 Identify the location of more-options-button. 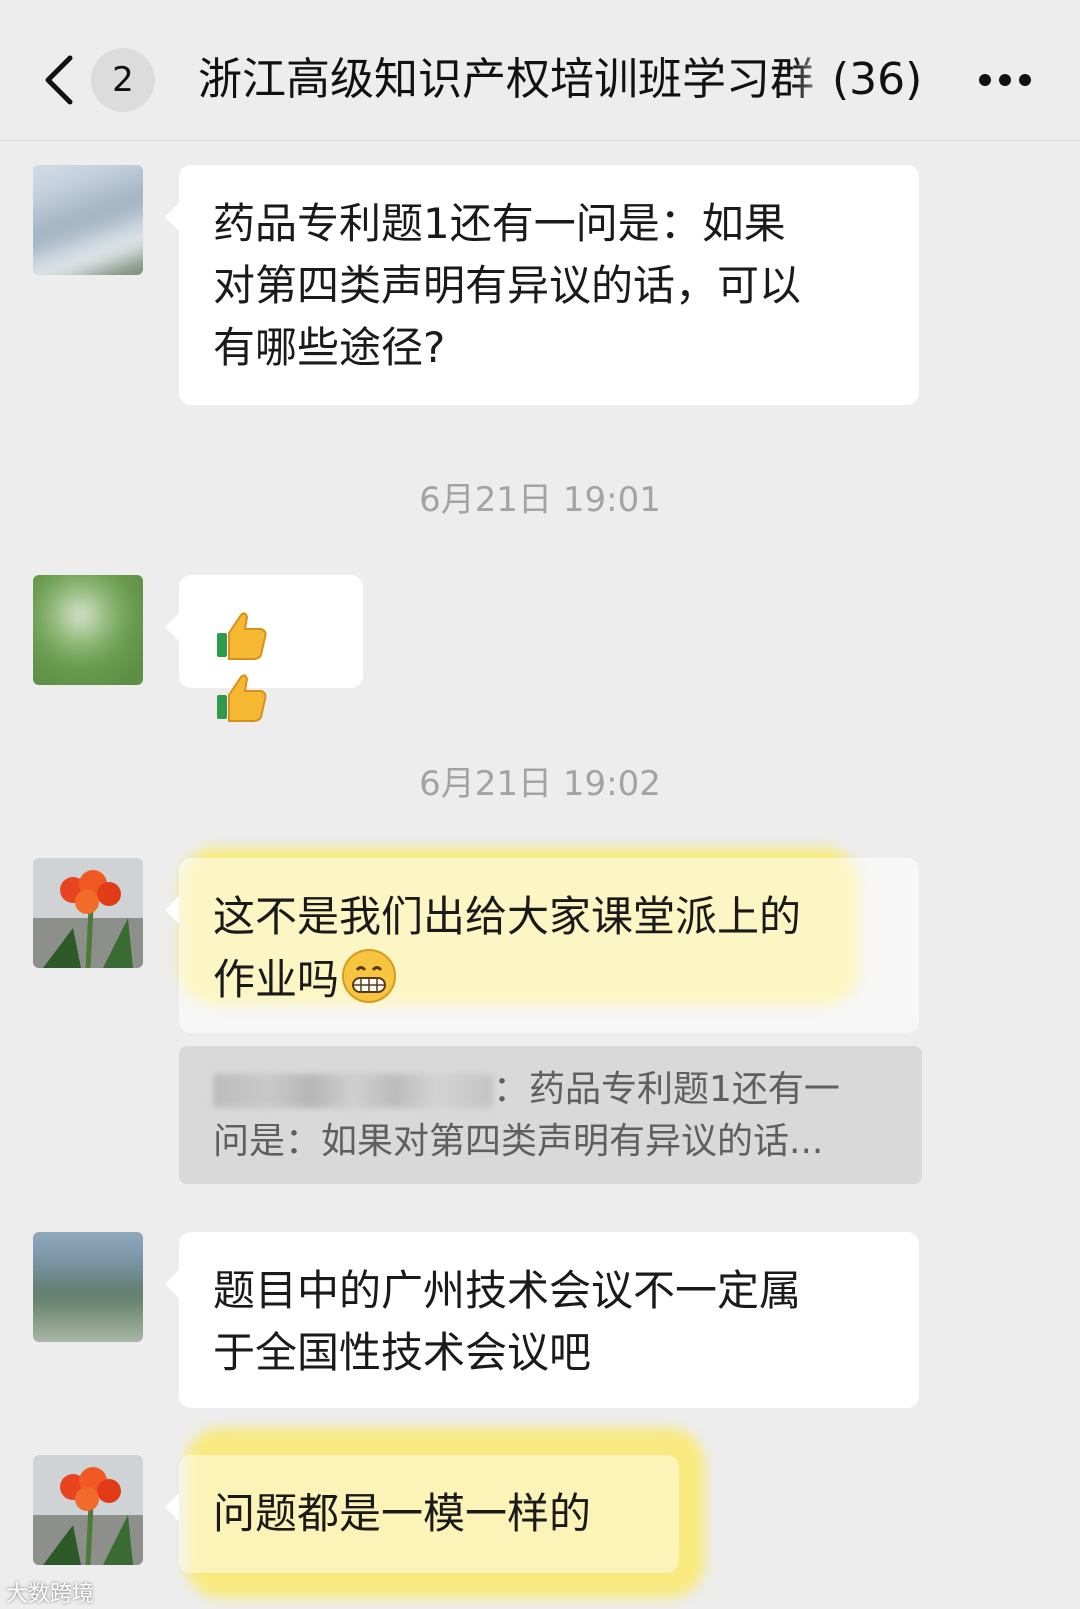
(1007, 80).